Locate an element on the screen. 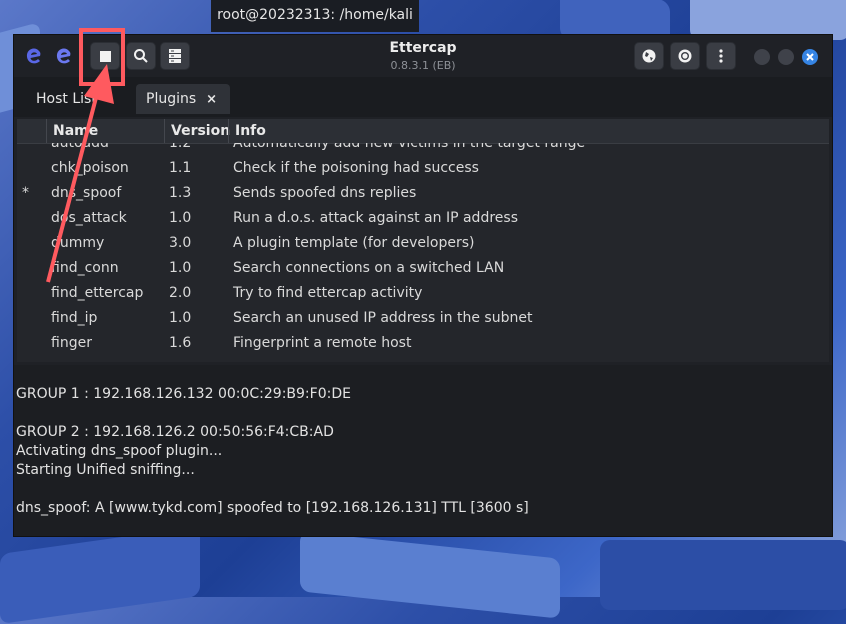 This screenshot has height=624, width=846. close-button is located at coordinates (810, 57).